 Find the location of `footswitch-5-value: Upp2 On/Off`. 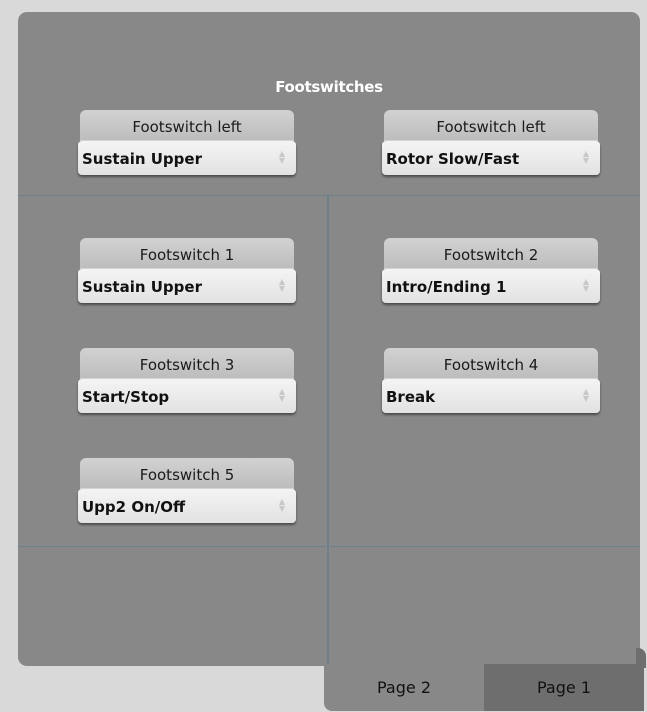

footswitch-5-value: Upp2 On/Off is located at coordinates (134, 507).